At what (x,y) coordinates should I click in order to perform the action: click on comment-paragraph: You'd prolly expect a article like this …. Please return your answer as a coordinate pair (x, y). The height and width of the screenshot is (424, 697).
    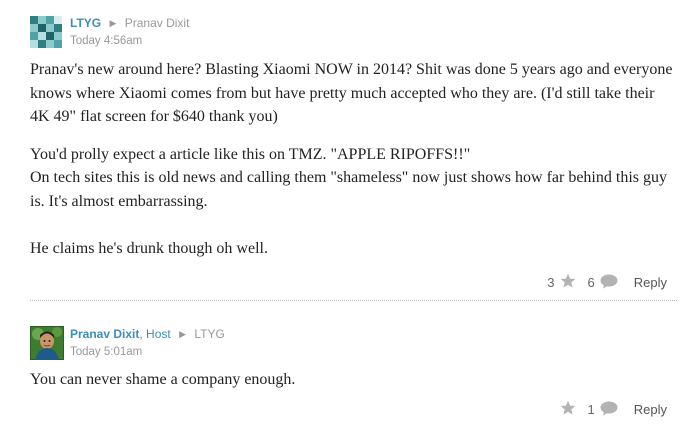
    Looking at the image, I should click on (348, 177).